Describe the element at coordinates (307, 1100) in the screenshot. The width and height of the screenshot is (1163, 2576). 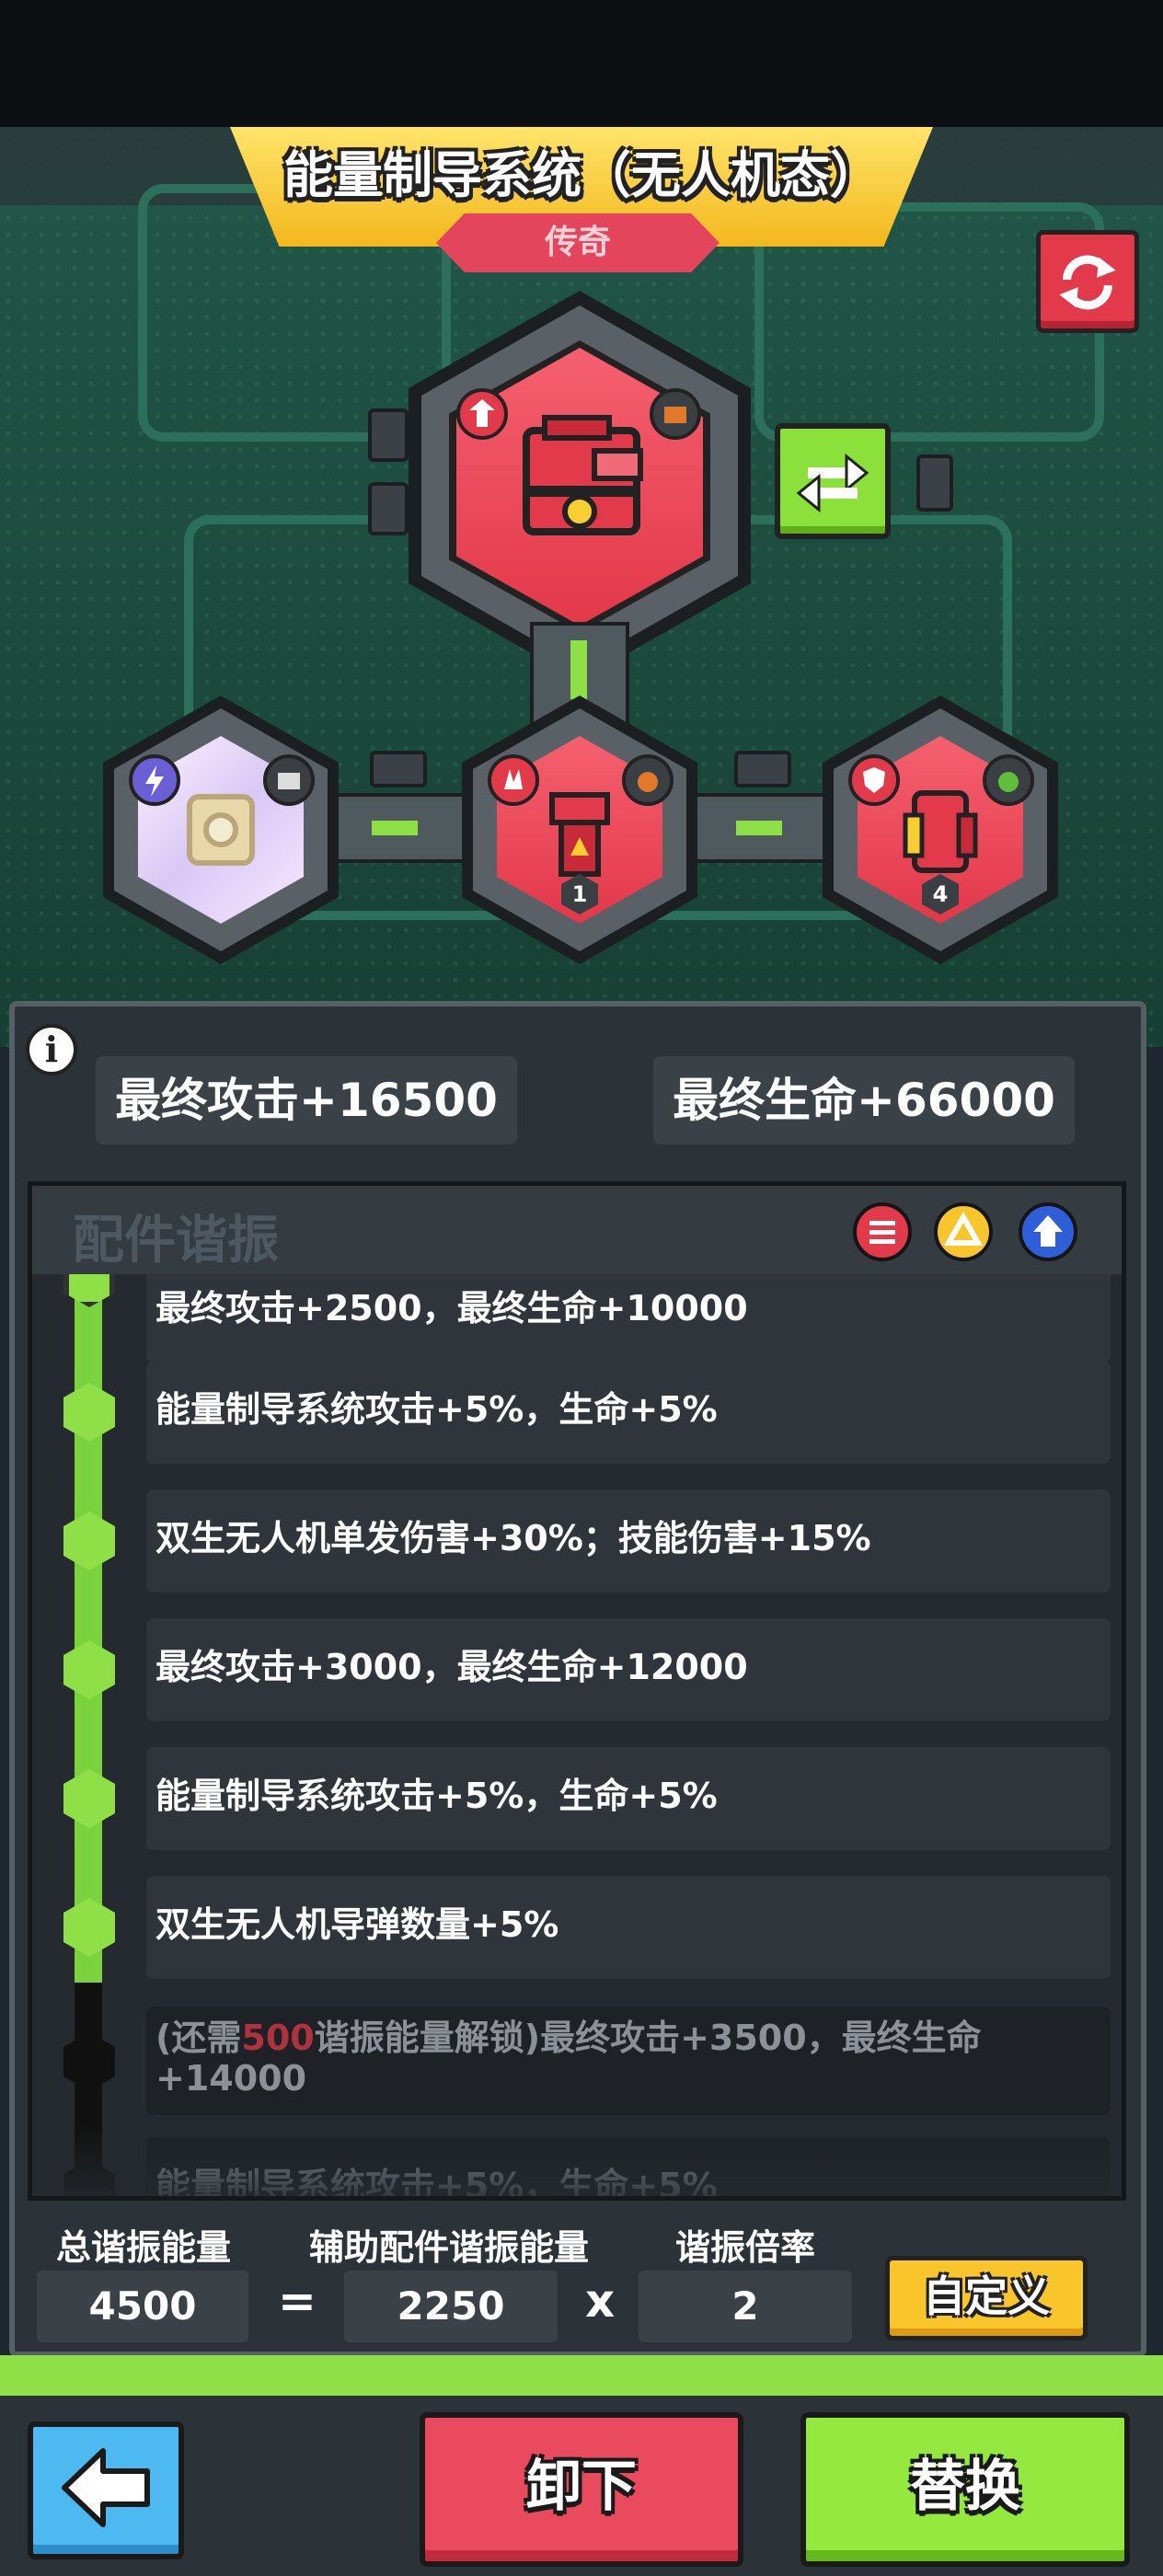
I see `final-attack-stat: 最终攻击+16500` at that location.